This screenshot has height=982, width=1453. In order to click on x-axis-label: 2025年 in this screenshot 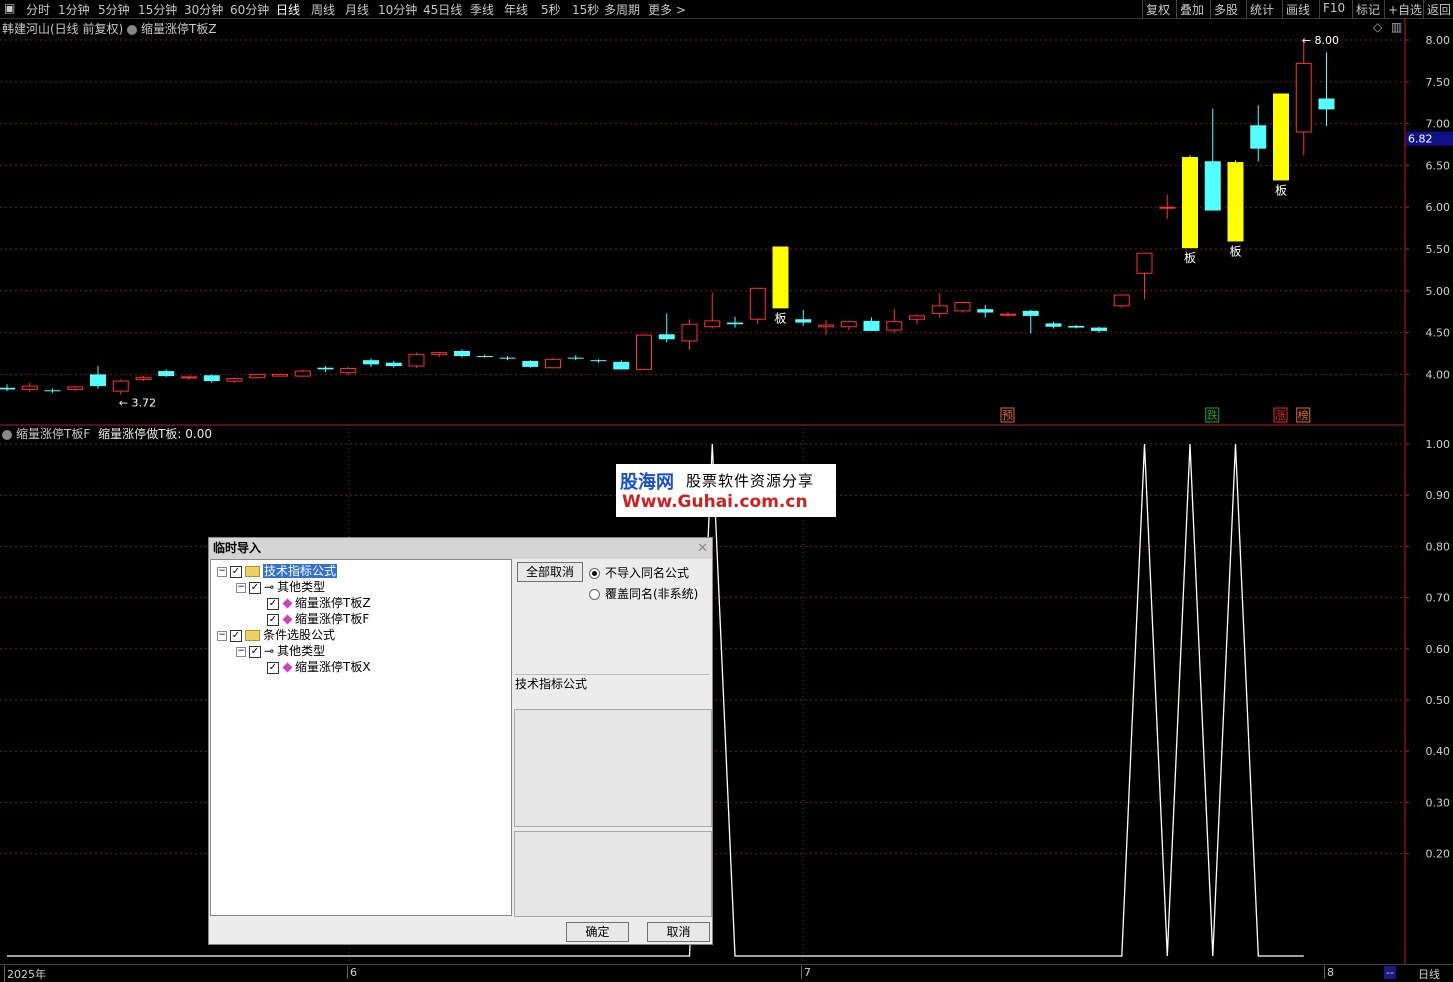, I will do `click(25, 974)`.